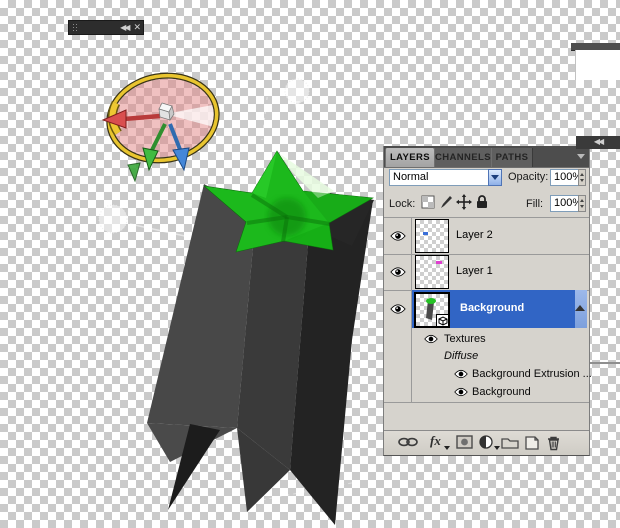  Describe the element at coordinates (461, 356) in the screenshot. I see `map-type-label: Diffuse` at that location.